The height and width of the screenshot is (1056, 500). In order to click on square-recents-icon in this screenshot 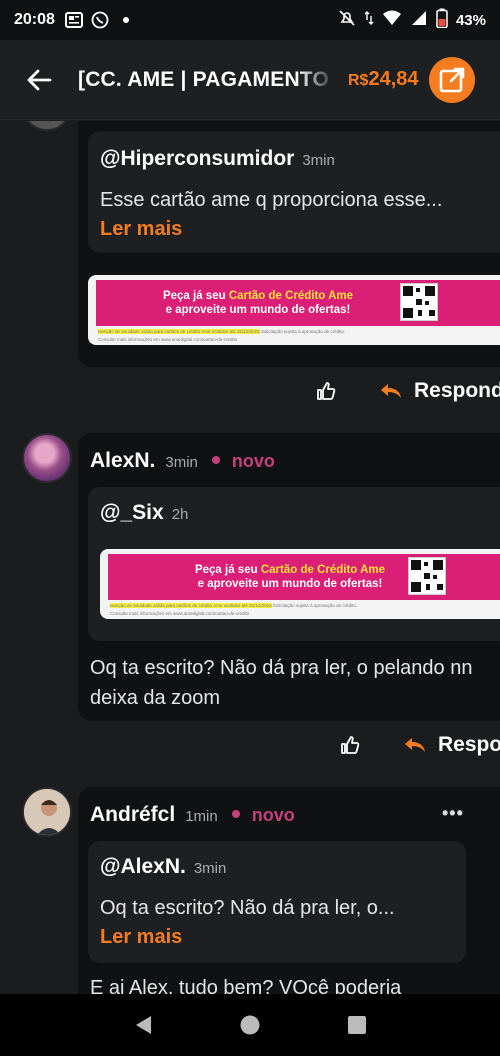, I will do `click(356, 1025)`.